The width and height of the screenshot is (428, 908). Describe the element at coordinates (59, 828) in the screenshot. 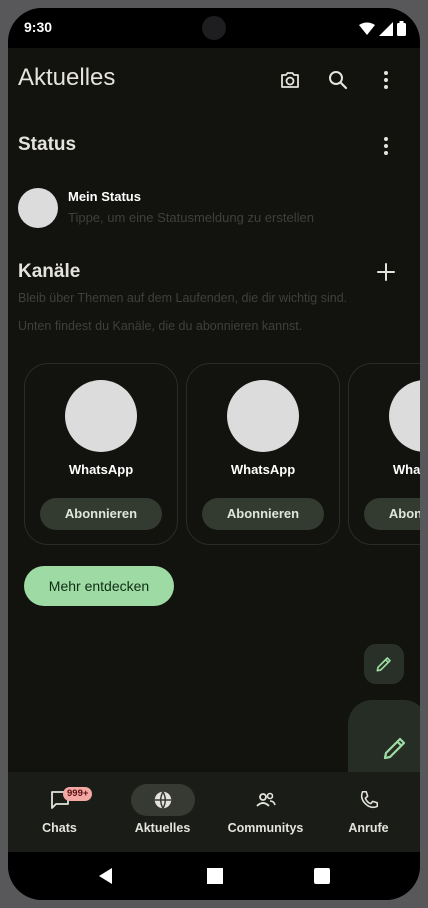

I see `nav-label: Chats` at that location.